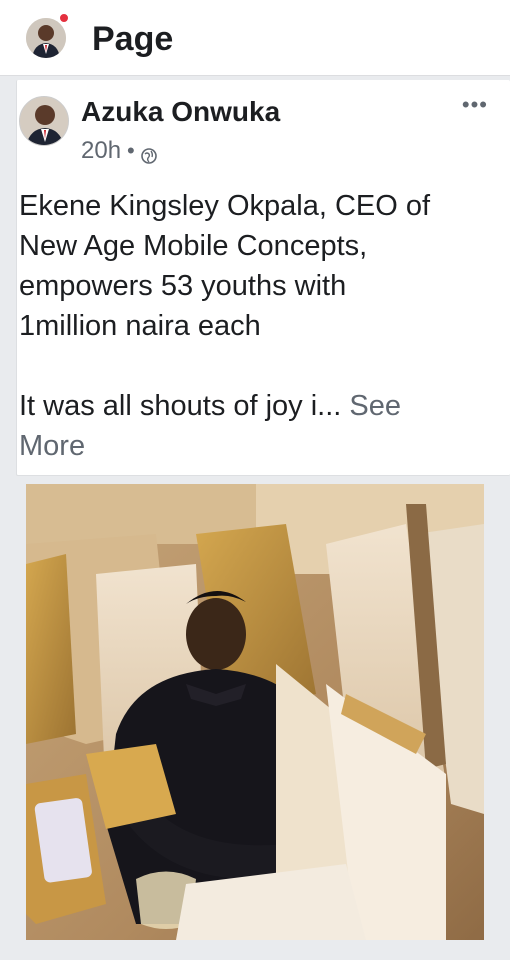  I want to click on author-name: Azuka Onwuka, so click(180, 112).